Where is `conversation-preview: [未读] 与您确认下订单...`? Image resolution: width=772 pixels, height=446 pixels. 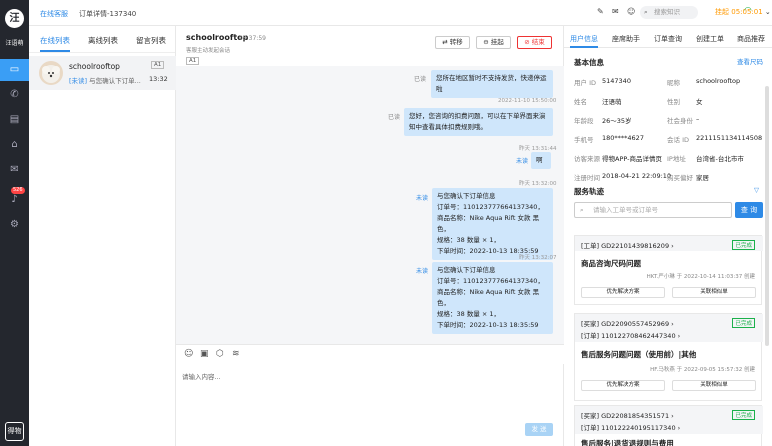
conversation-preview: [未读] 与您确认下订单... is located at coordinates (105, 81).